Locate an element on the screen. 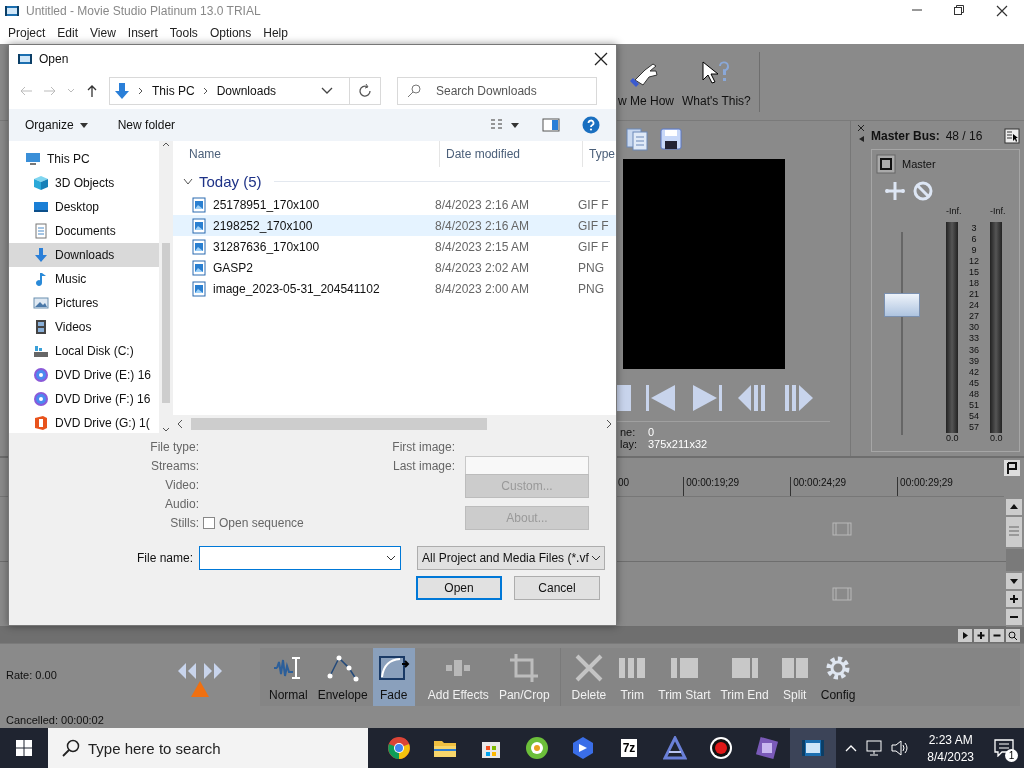  dialog-button: Cancel is located at coordinates (557, 588).